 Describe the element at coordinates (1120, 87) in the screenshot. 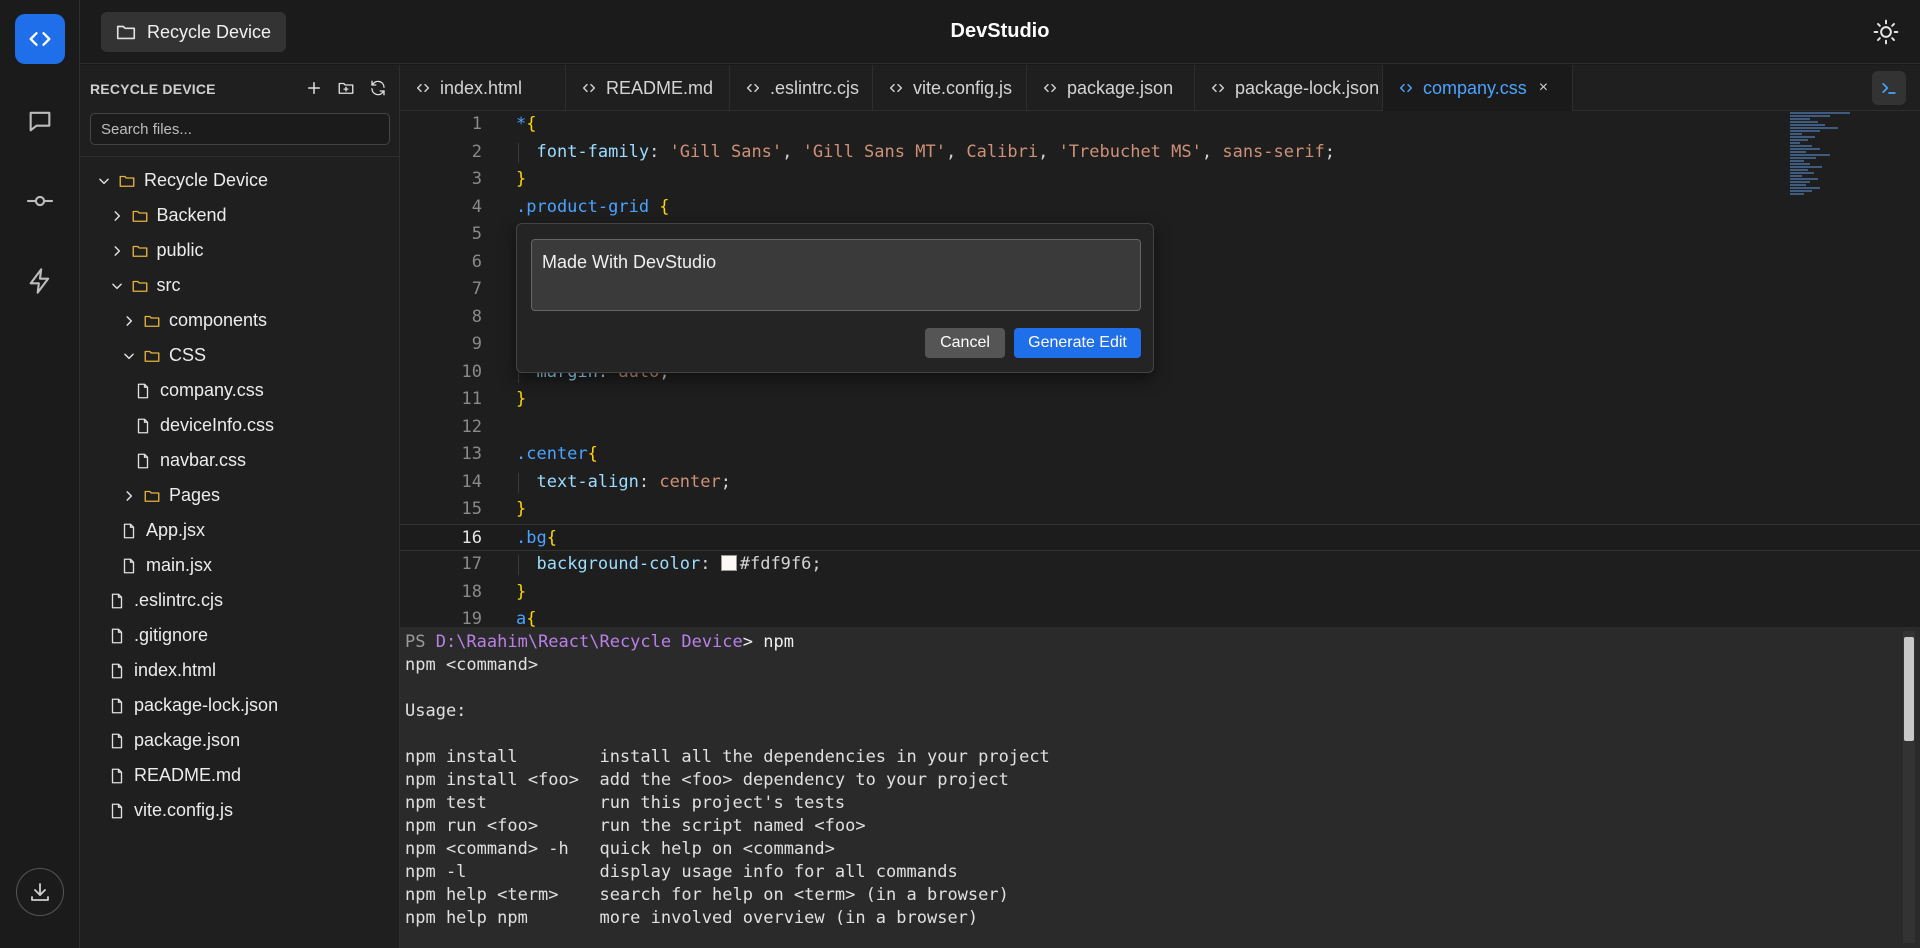

I see `tab-label: package.json` at that location.